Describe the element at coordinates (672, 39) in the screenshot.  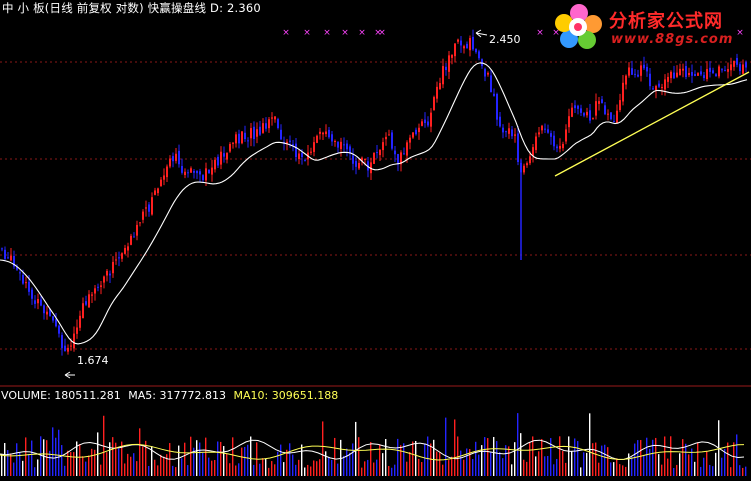
I see `logo-url: www.88gs.com` at that location.